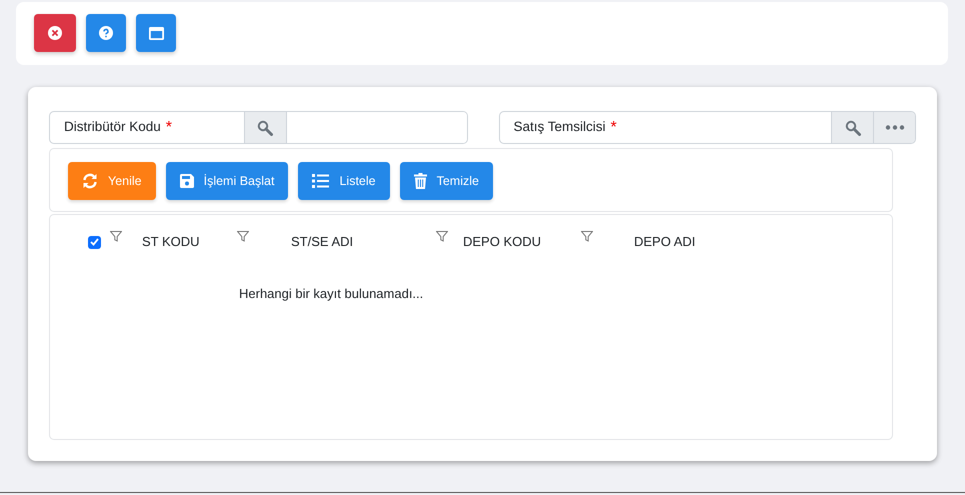 Image resolution: width=965 pixels, height=495 pixels. I want to click on more-button, so click(894, 127).